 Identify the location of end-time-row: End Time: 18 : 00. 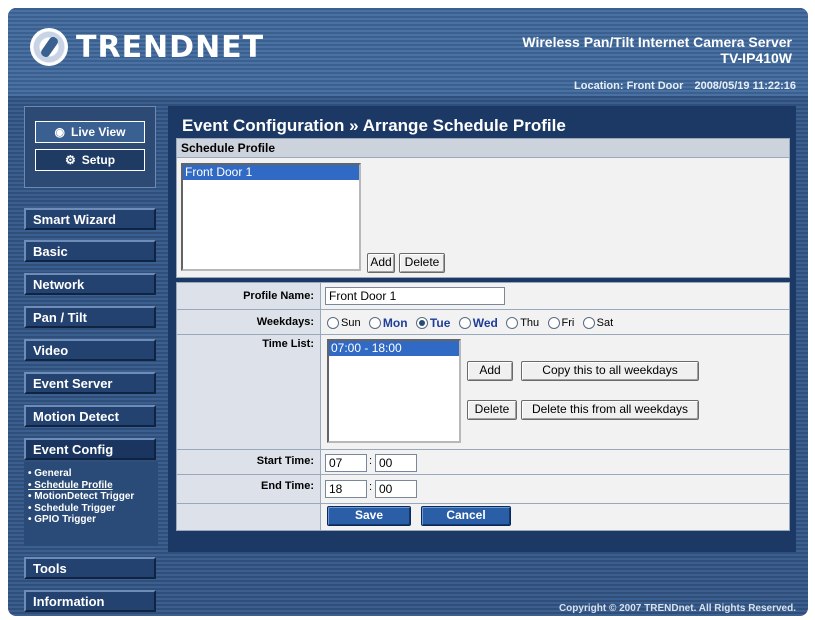
(483, 489).